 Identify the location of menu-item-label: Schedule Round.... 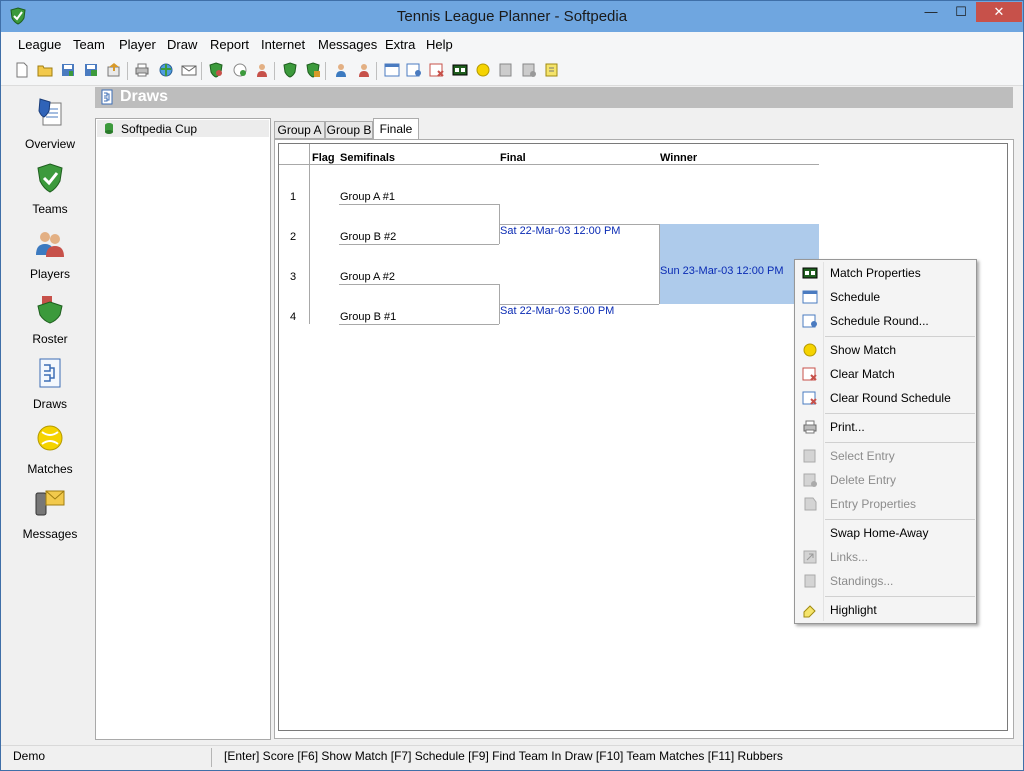
(879, 321).